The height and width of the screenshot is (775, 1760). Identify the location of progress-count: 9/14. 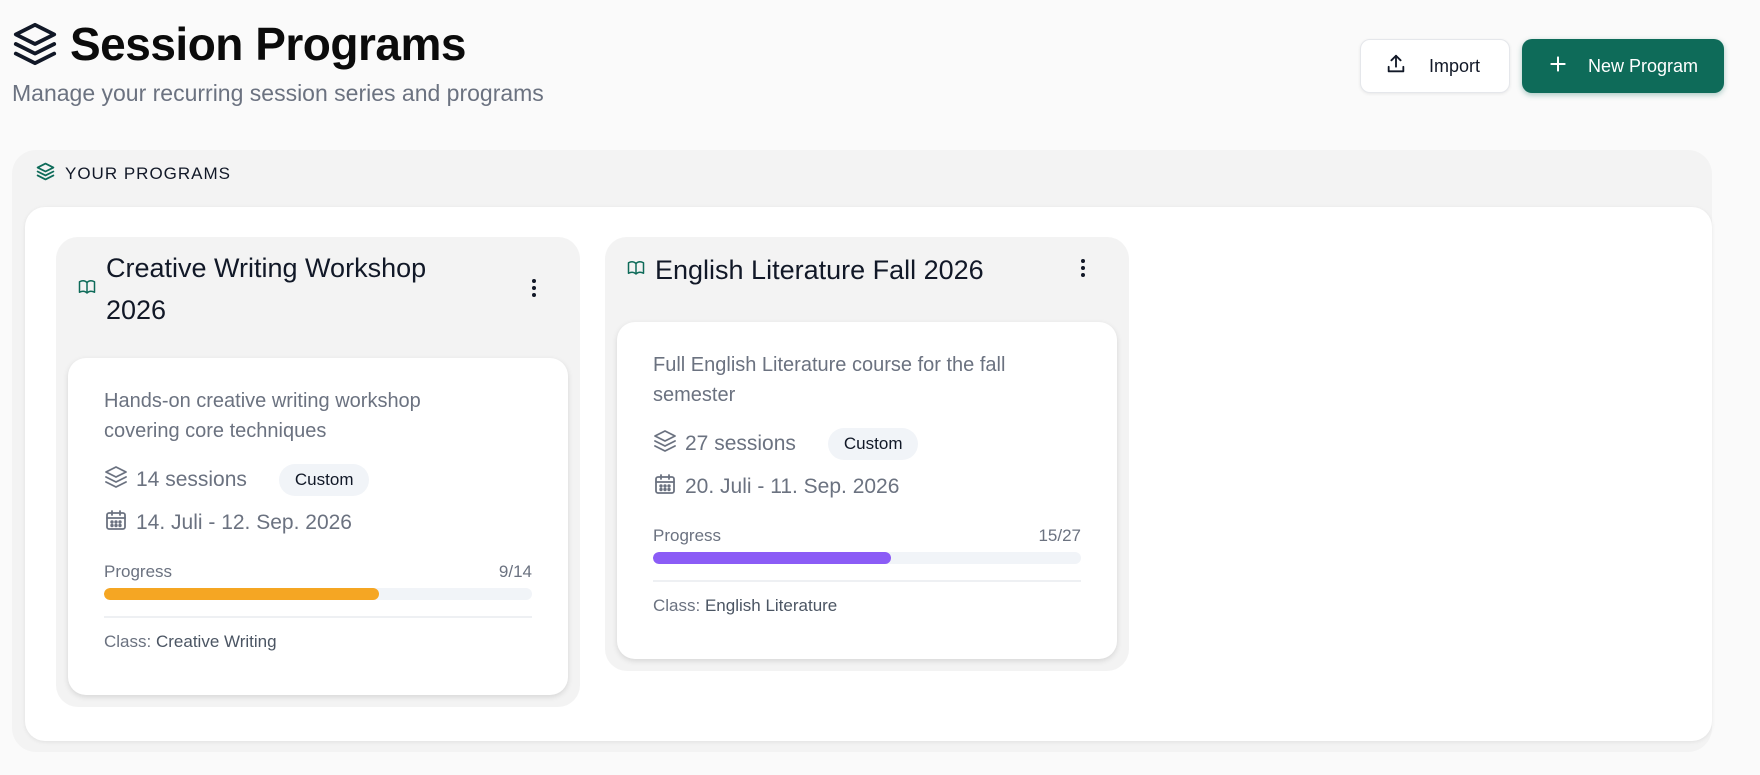
(515, 571).